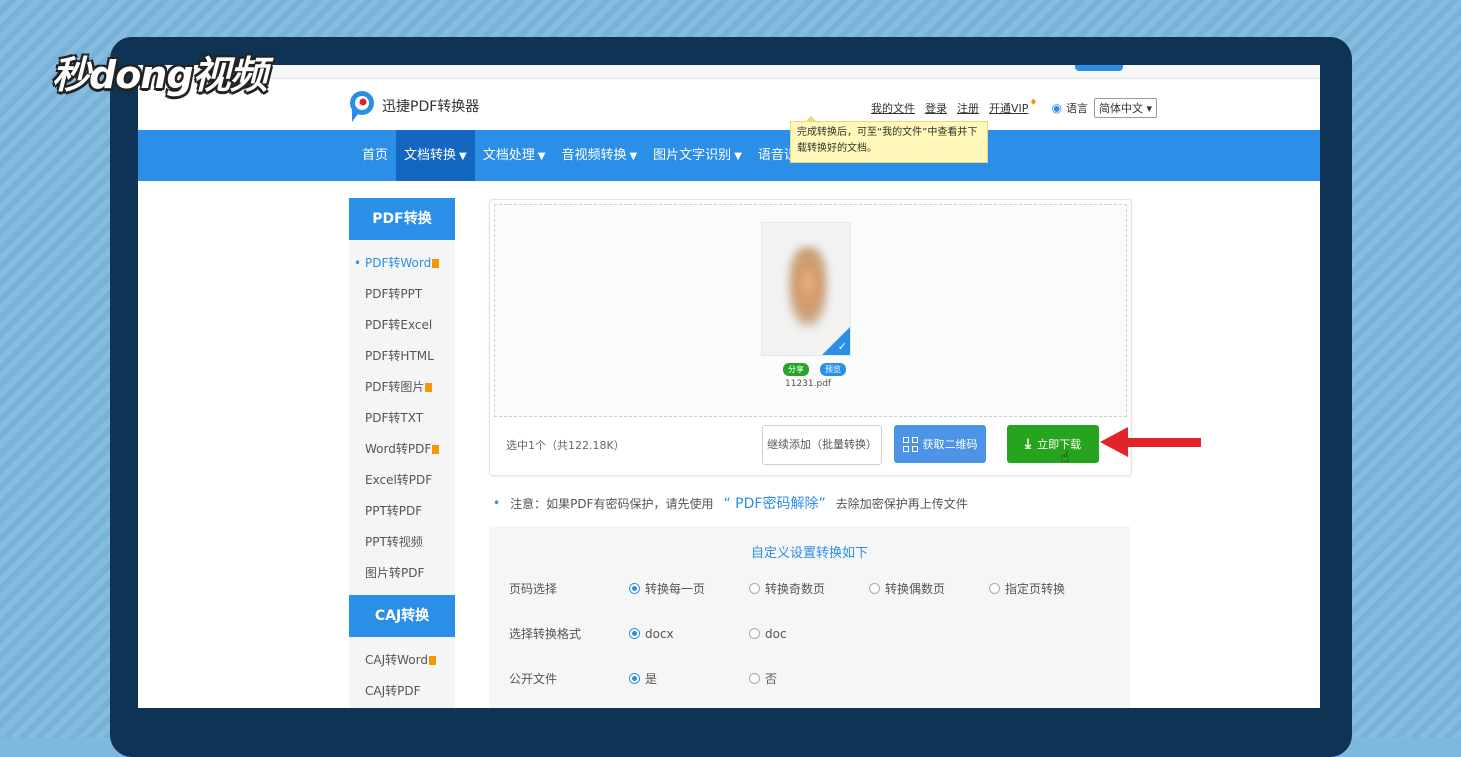  Describe the element at coordinates (1049, 588) in the screenshot. I see `radio-specific-pages: 指定页转换` at that location.